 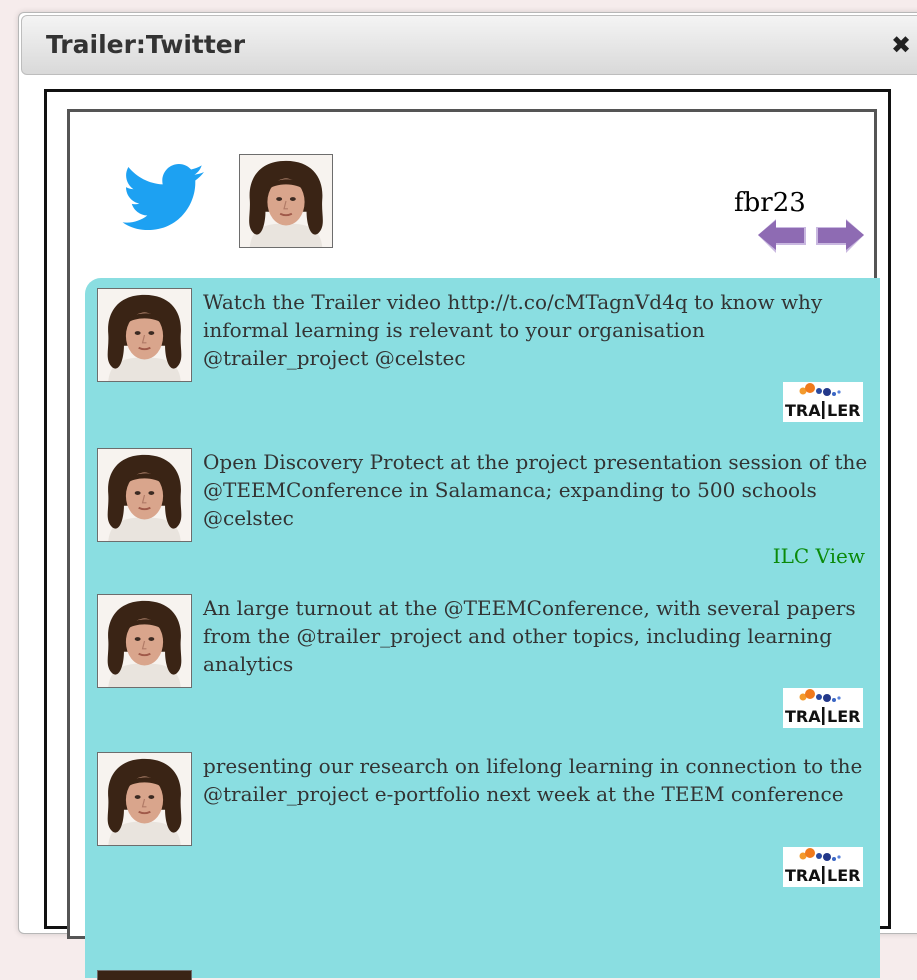 What do you see at coordinates (901, 45) in the screenshot?
I see `close-icon: ✖` at bounding box center [901, 45].